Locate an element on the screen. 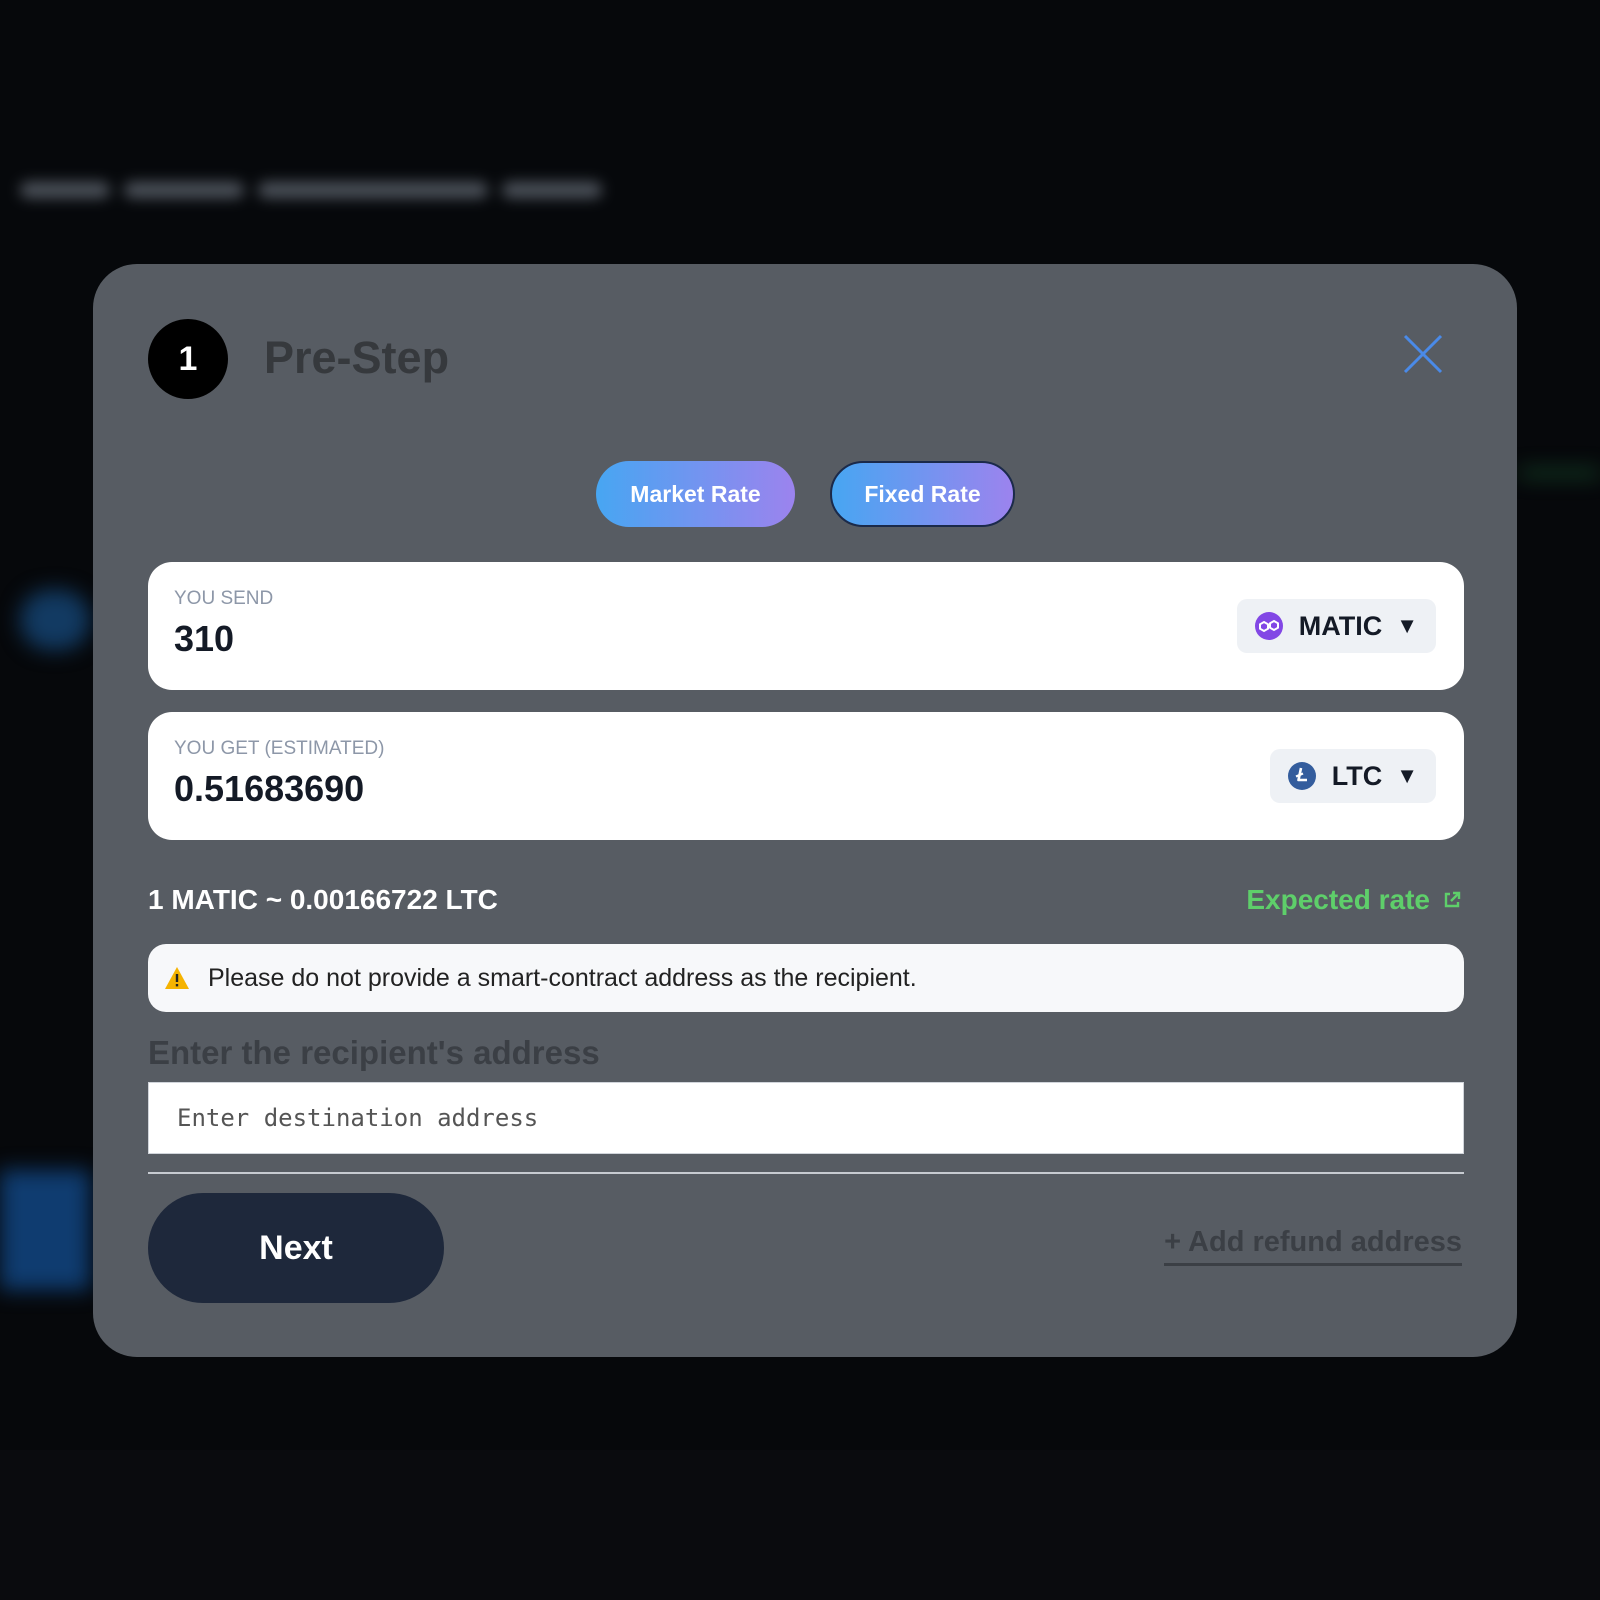  send-coin-name: MATIC is located at coordinates (1340, 625).